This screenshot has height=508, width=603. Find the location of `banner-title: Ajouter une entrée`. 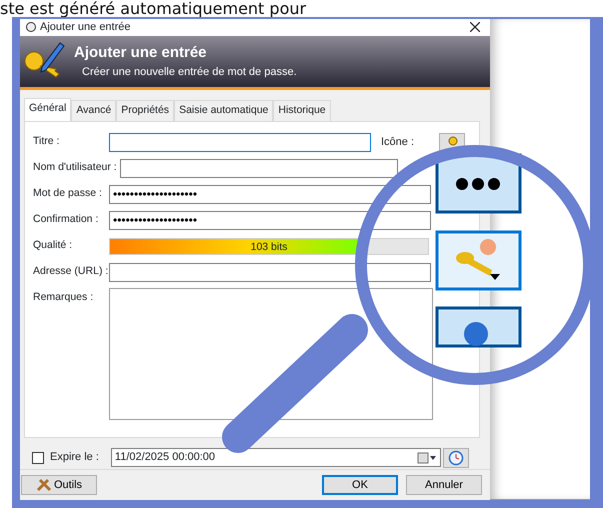

banner-title: Ajouter une entrée is located at coordinates (141, 52).